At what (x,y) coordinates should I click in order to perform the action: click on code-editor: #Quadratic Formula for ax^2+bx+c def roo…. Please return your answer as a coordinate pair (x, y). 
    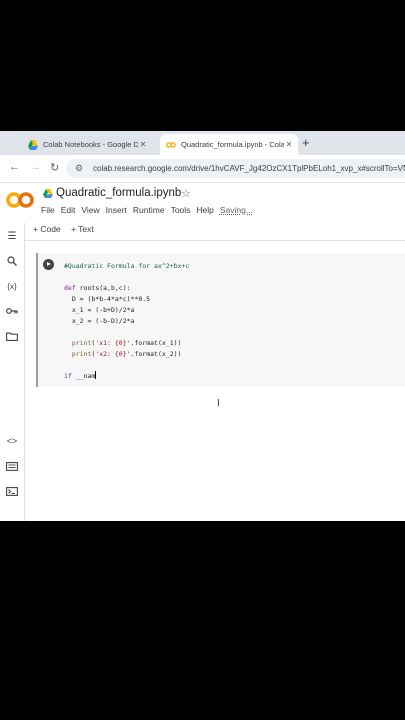
    Looking at the image, I should click on (126, 321).